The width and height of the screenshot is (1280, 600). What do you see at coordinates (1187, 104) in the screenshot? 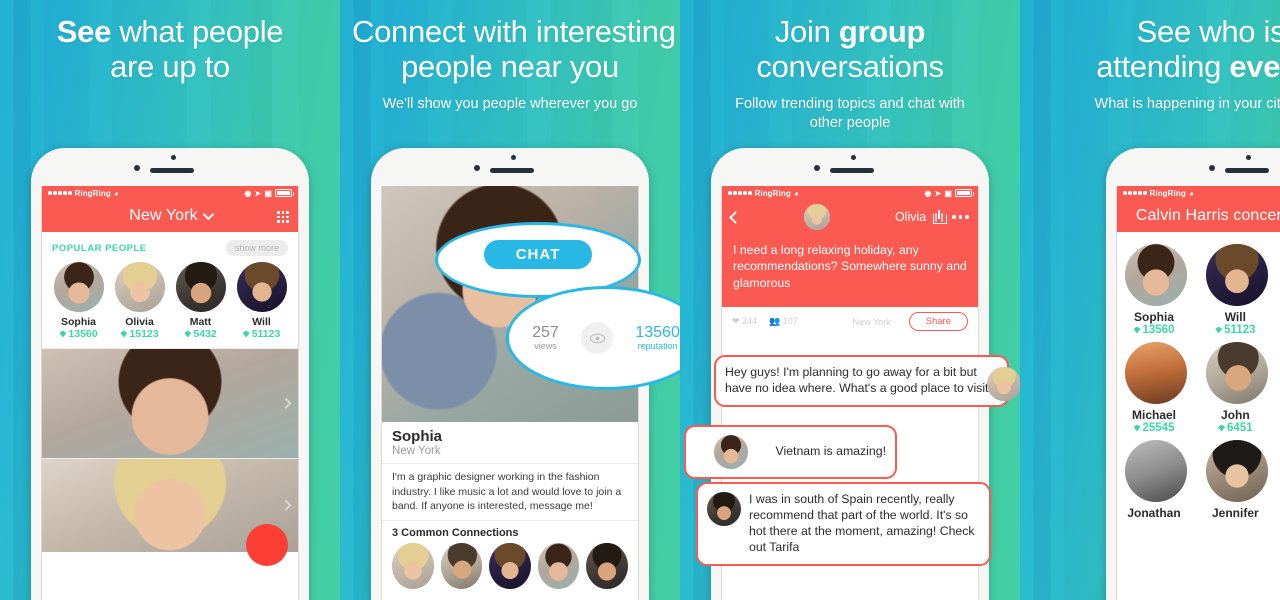
I see `headline-subtitle-4: What is happening in your city today` at bounding box center [1187, 104].